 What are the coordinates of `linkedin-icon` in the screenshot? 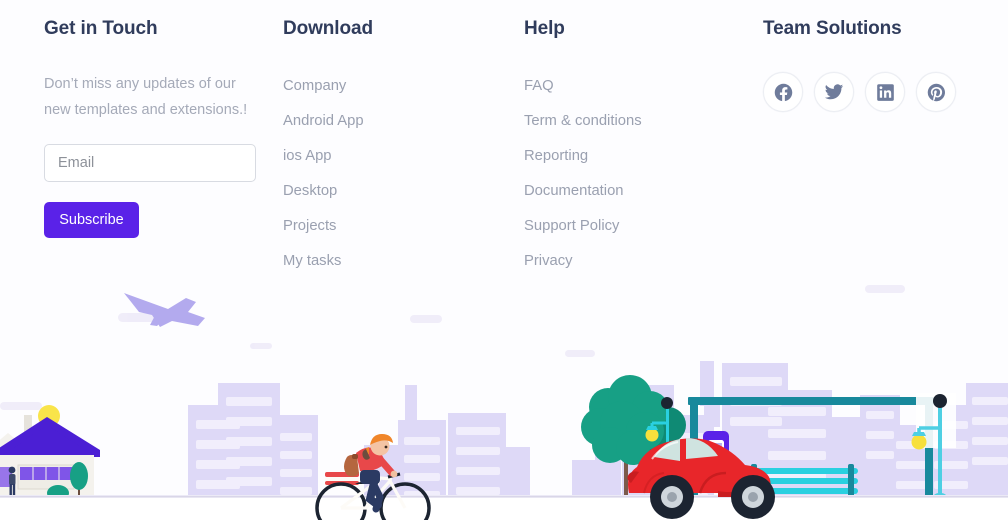 It's located at (885, 92).